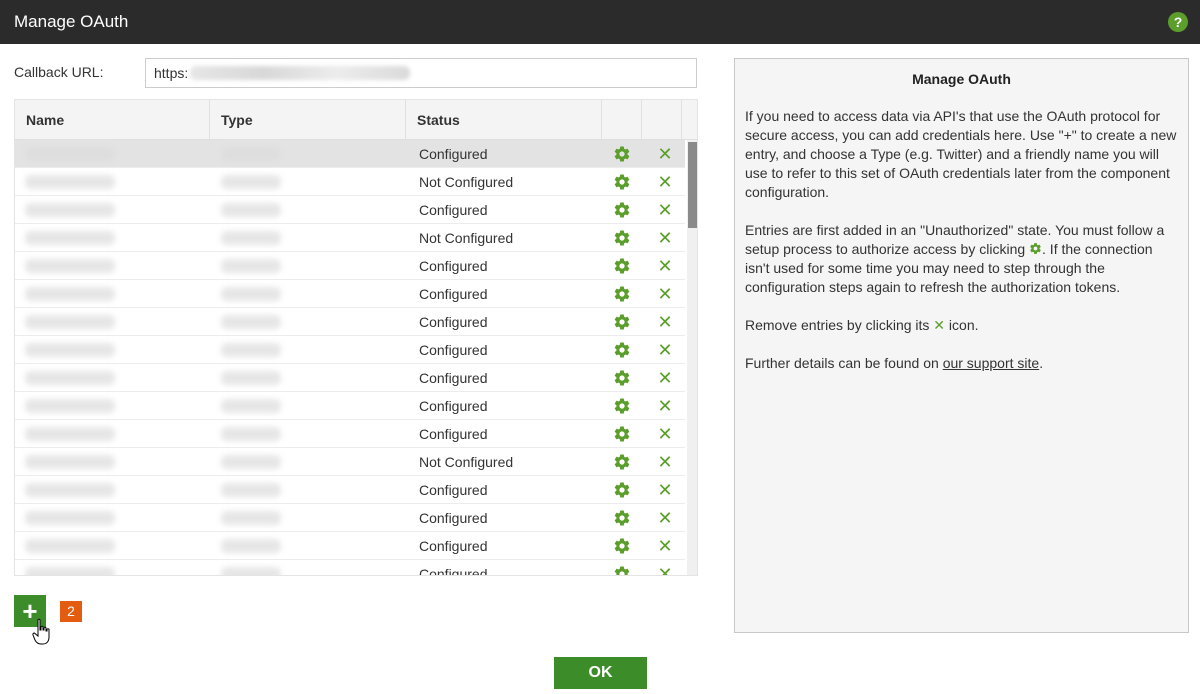 The width and height of the screenshot is (1200, 694). What do you see at coordinates (504, 120) in the screenshot?
I see `column-header-status: Status` at bounding box center [504, 120].